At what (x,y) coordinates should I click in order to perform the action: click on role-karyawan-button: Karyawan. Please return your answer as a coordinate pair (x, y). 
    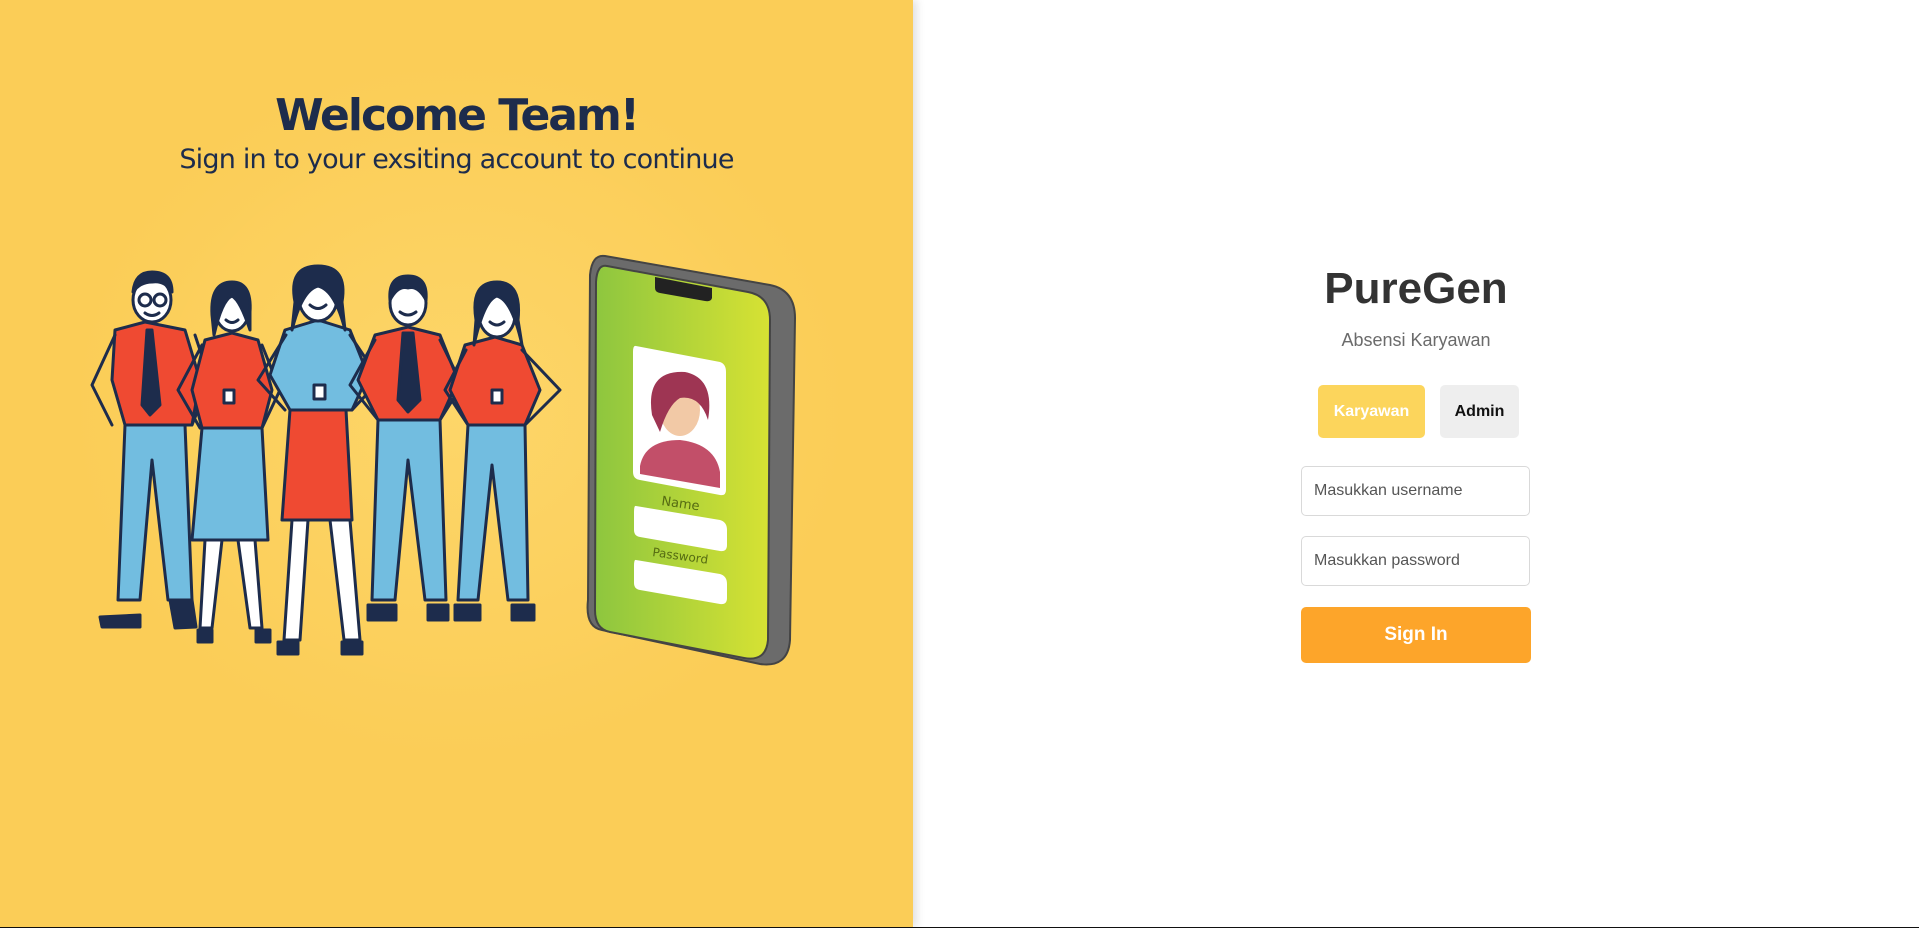
    Looking at the image, I should click on (1371, 411).